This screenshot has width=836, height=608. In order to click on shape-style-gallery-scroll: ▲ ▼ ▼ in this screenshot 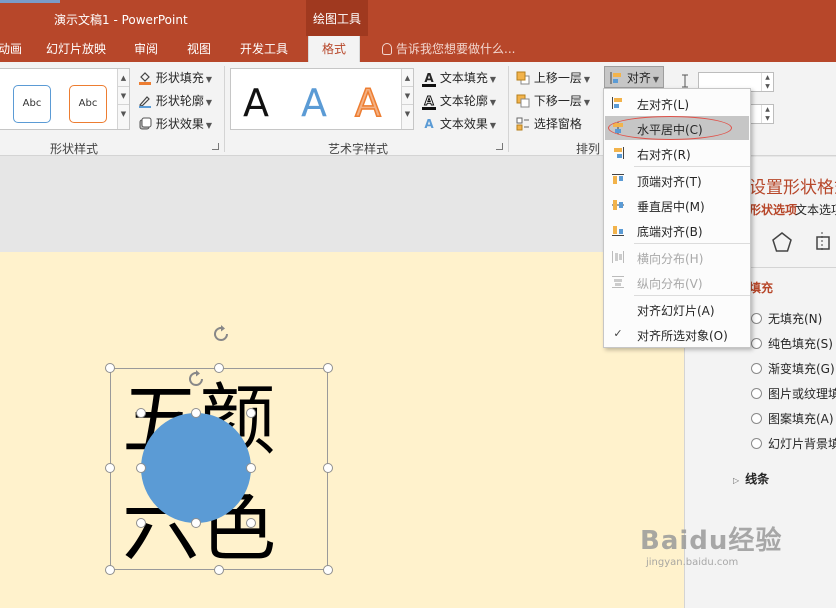, I will do `click(123, 99)`.